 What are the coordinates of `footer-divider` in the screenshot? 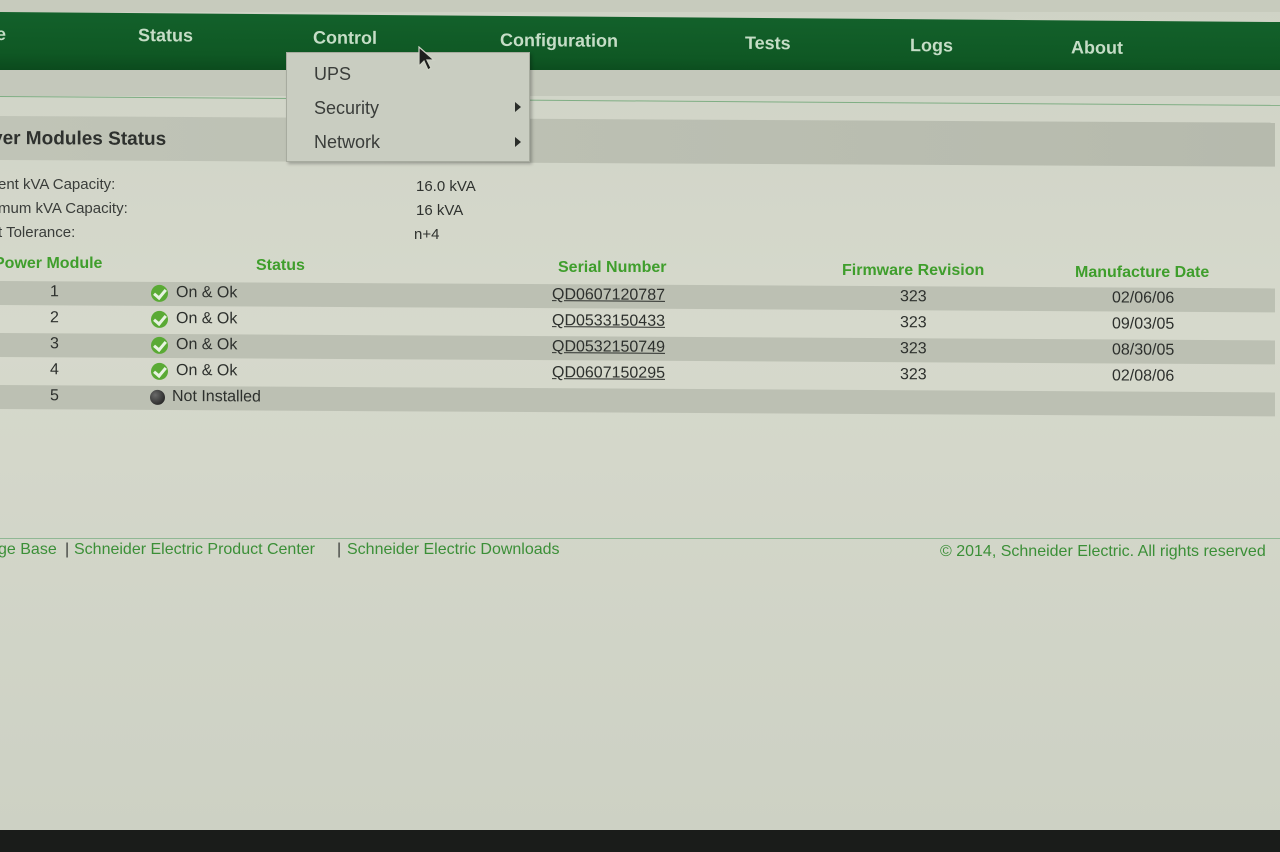 It's located at (640, 538).